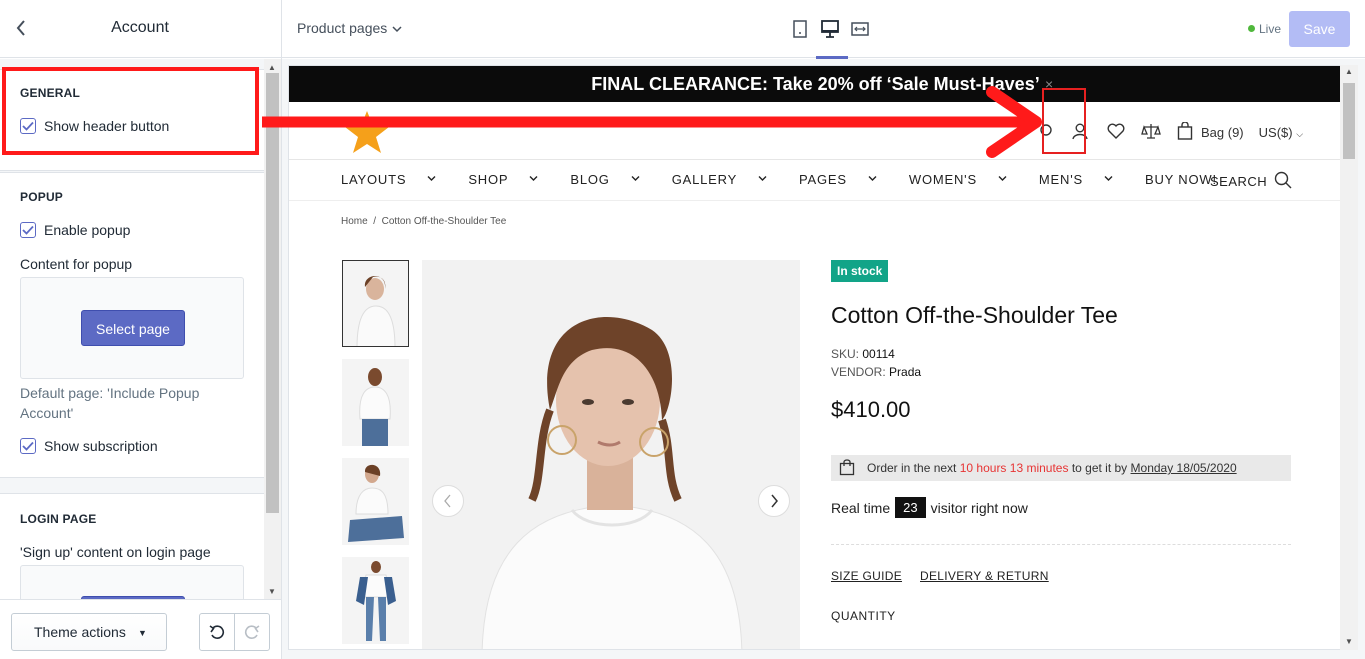  What do you see at coordinates (1283, 181) in the screenshot?
I see `search-icon` at bounding box center [1283, 181].